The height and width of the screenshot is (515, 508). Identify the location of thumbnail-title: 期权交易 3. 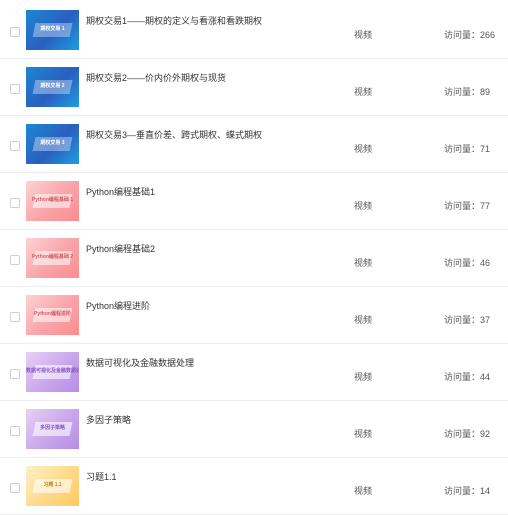
(52, 143).